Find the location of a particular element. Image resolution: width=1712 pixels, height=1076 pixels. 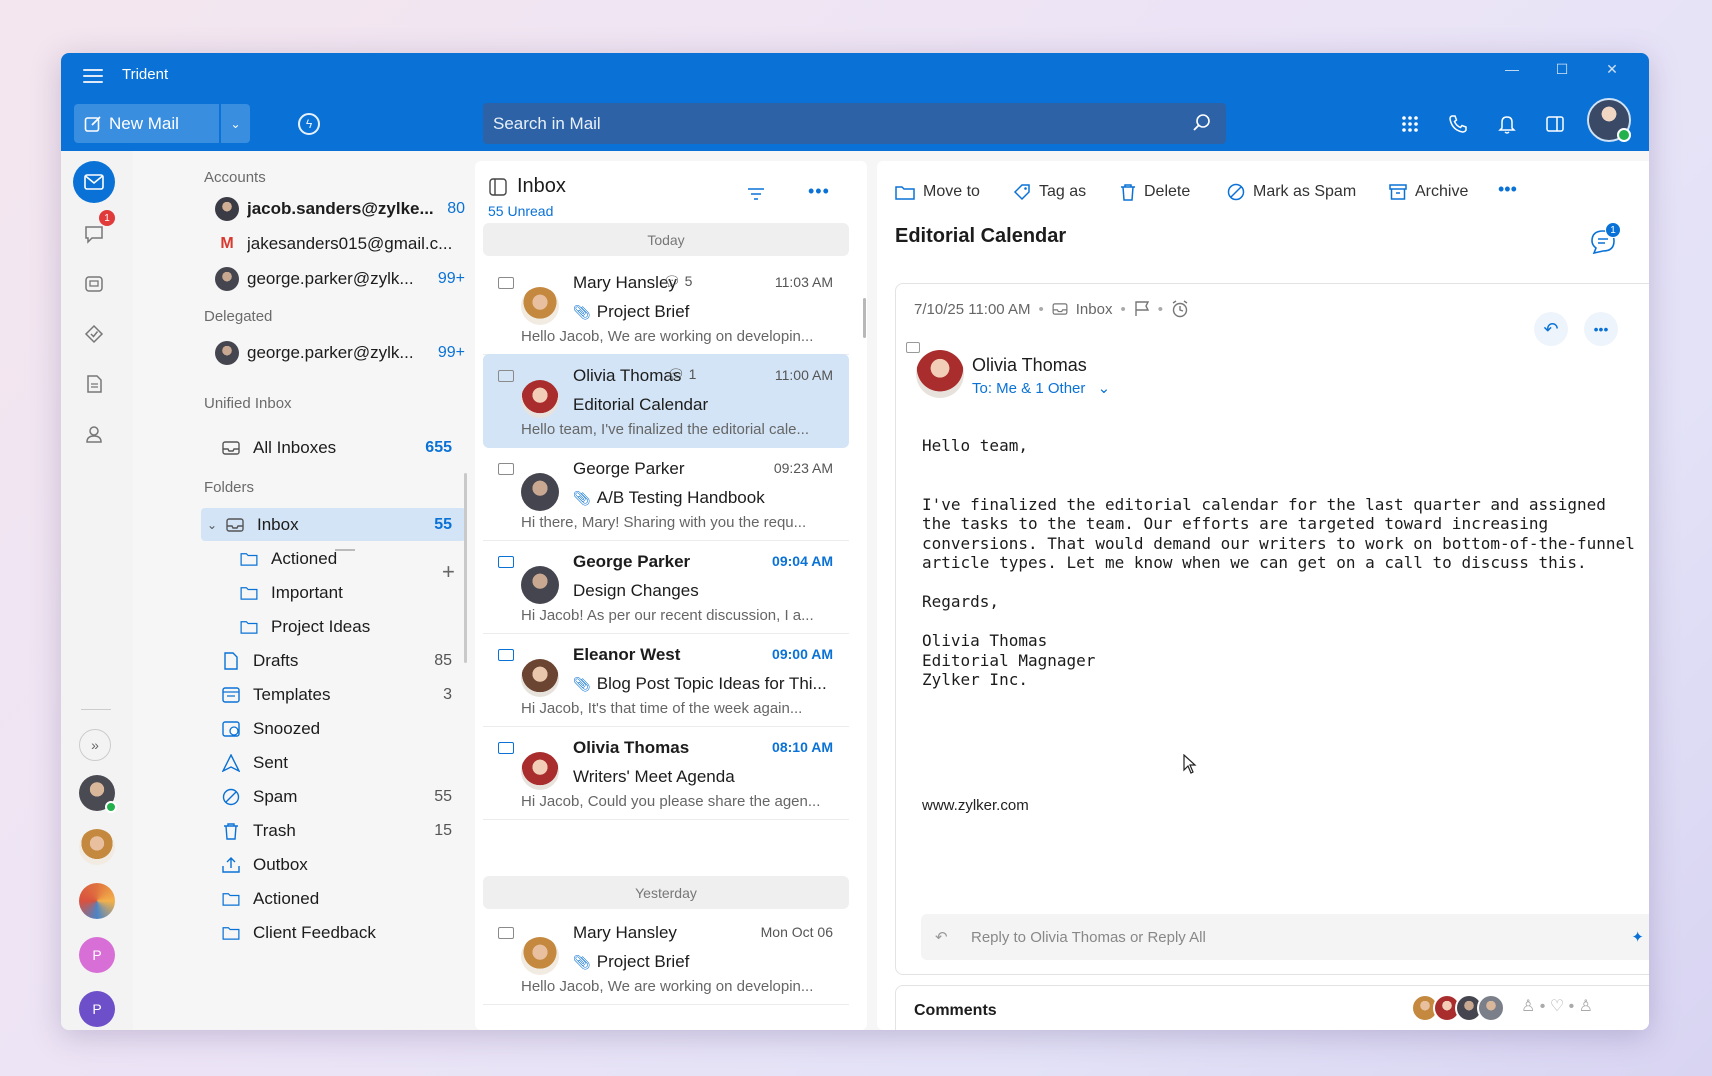

rail-chat-icon: 1 is located at coordinates (94, 232).